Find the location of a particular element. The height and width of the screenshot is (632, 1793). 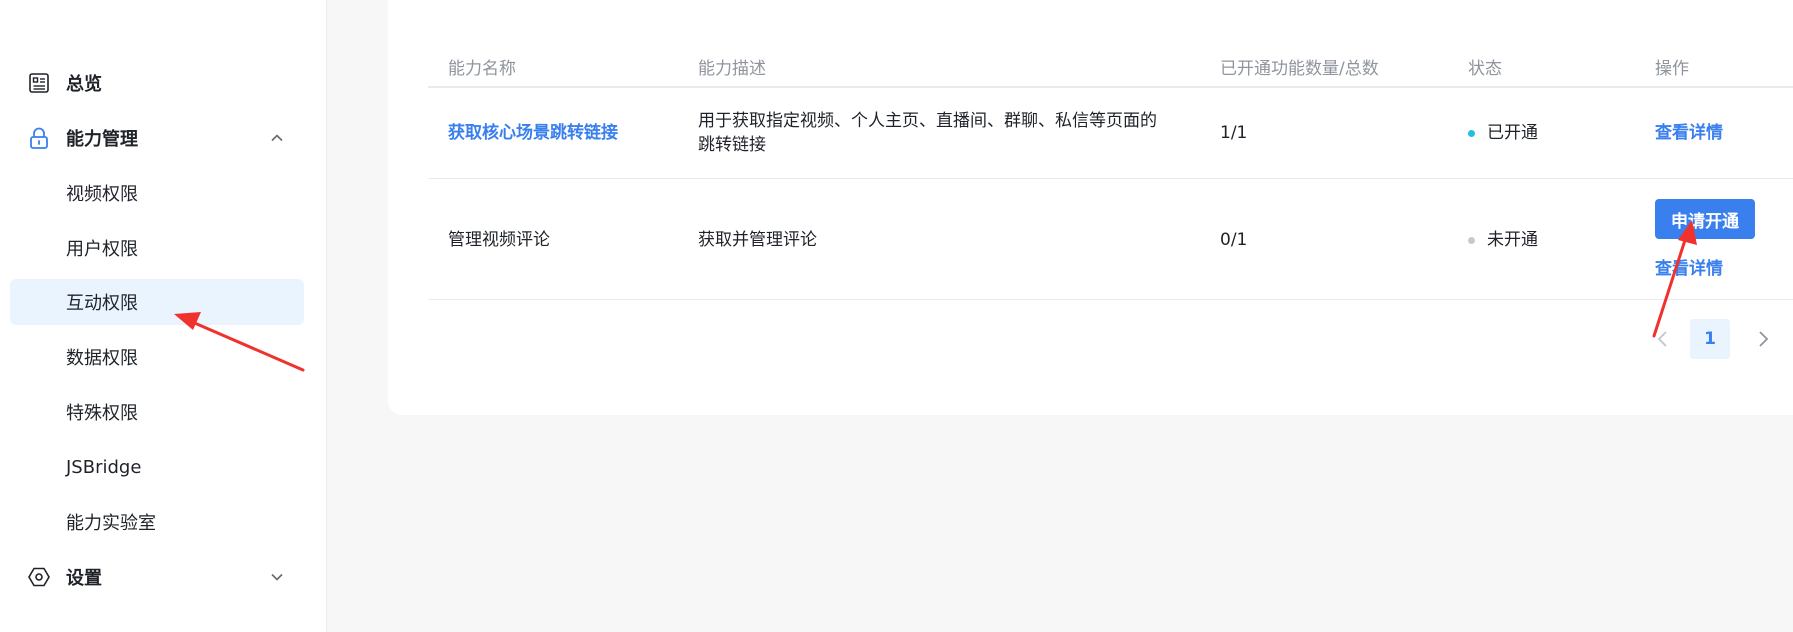

sidebar-item-video-permission: 视频权限 is located at coordinates (157, 193).